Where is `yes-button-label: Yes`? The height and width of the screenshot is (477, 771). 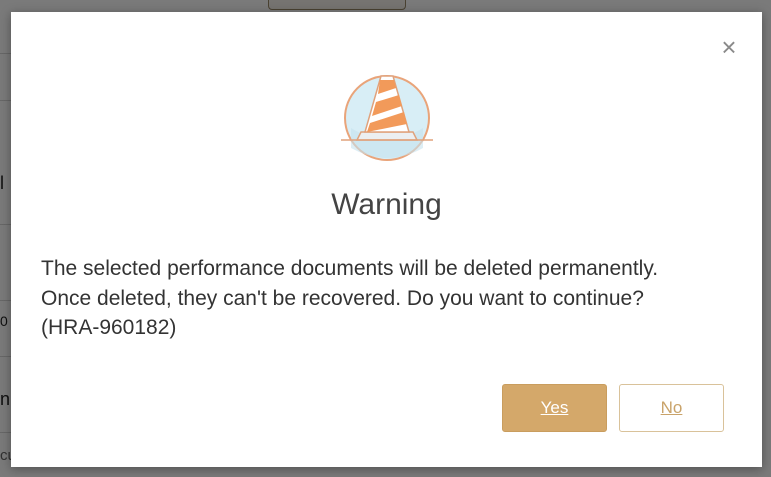 yes-button-label: Yes is located at coordinates (554, 407).